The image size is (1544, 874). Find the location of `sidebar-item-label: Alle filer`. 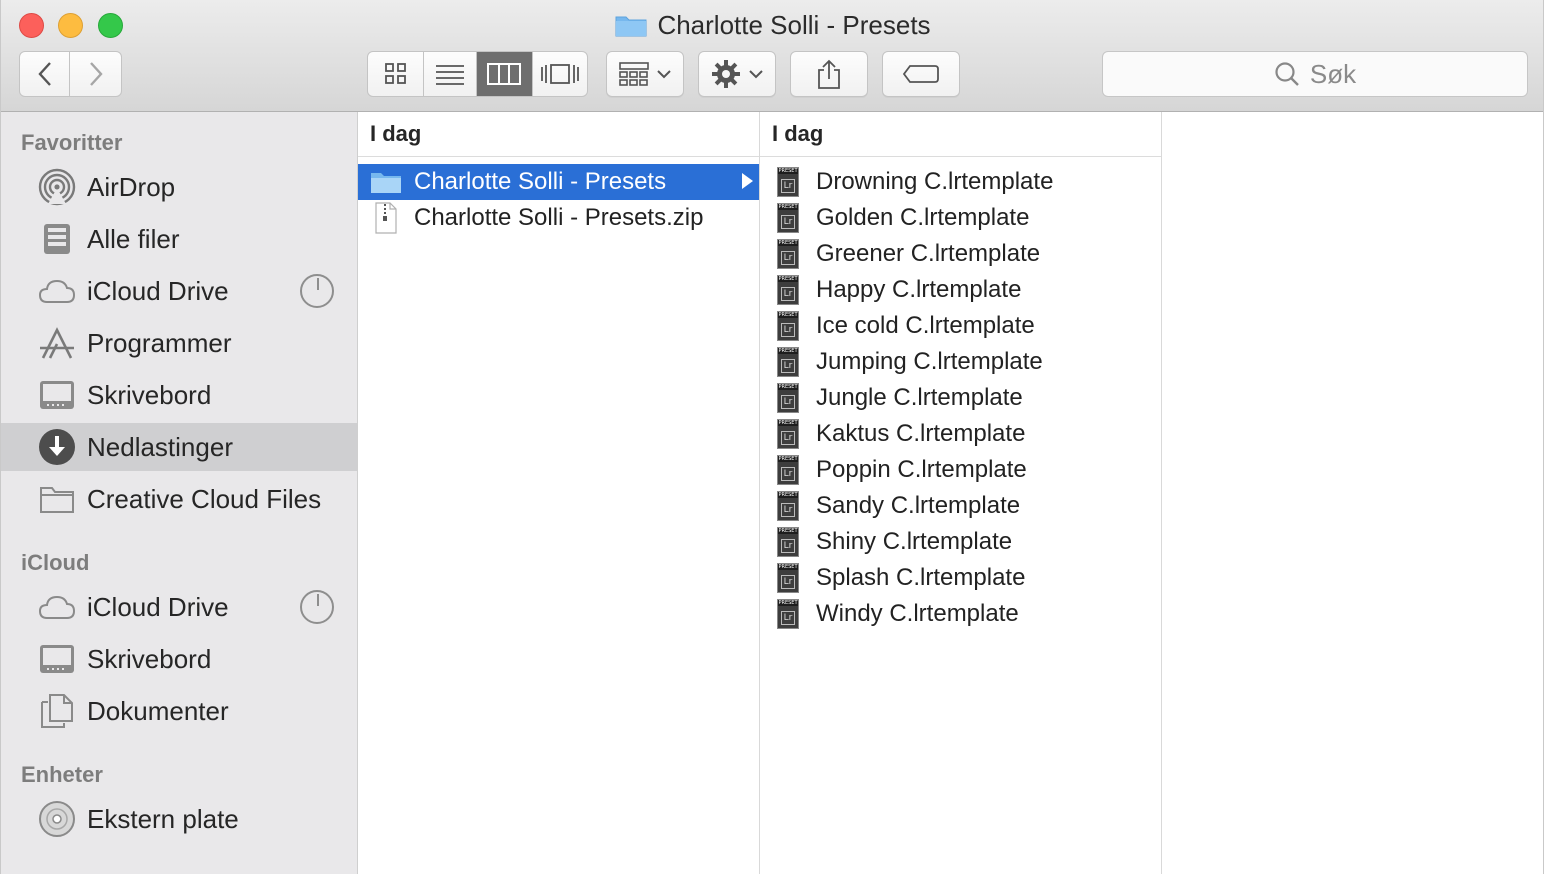

sidebar-item-label: Alle filer is located at coordinates (133, 238).